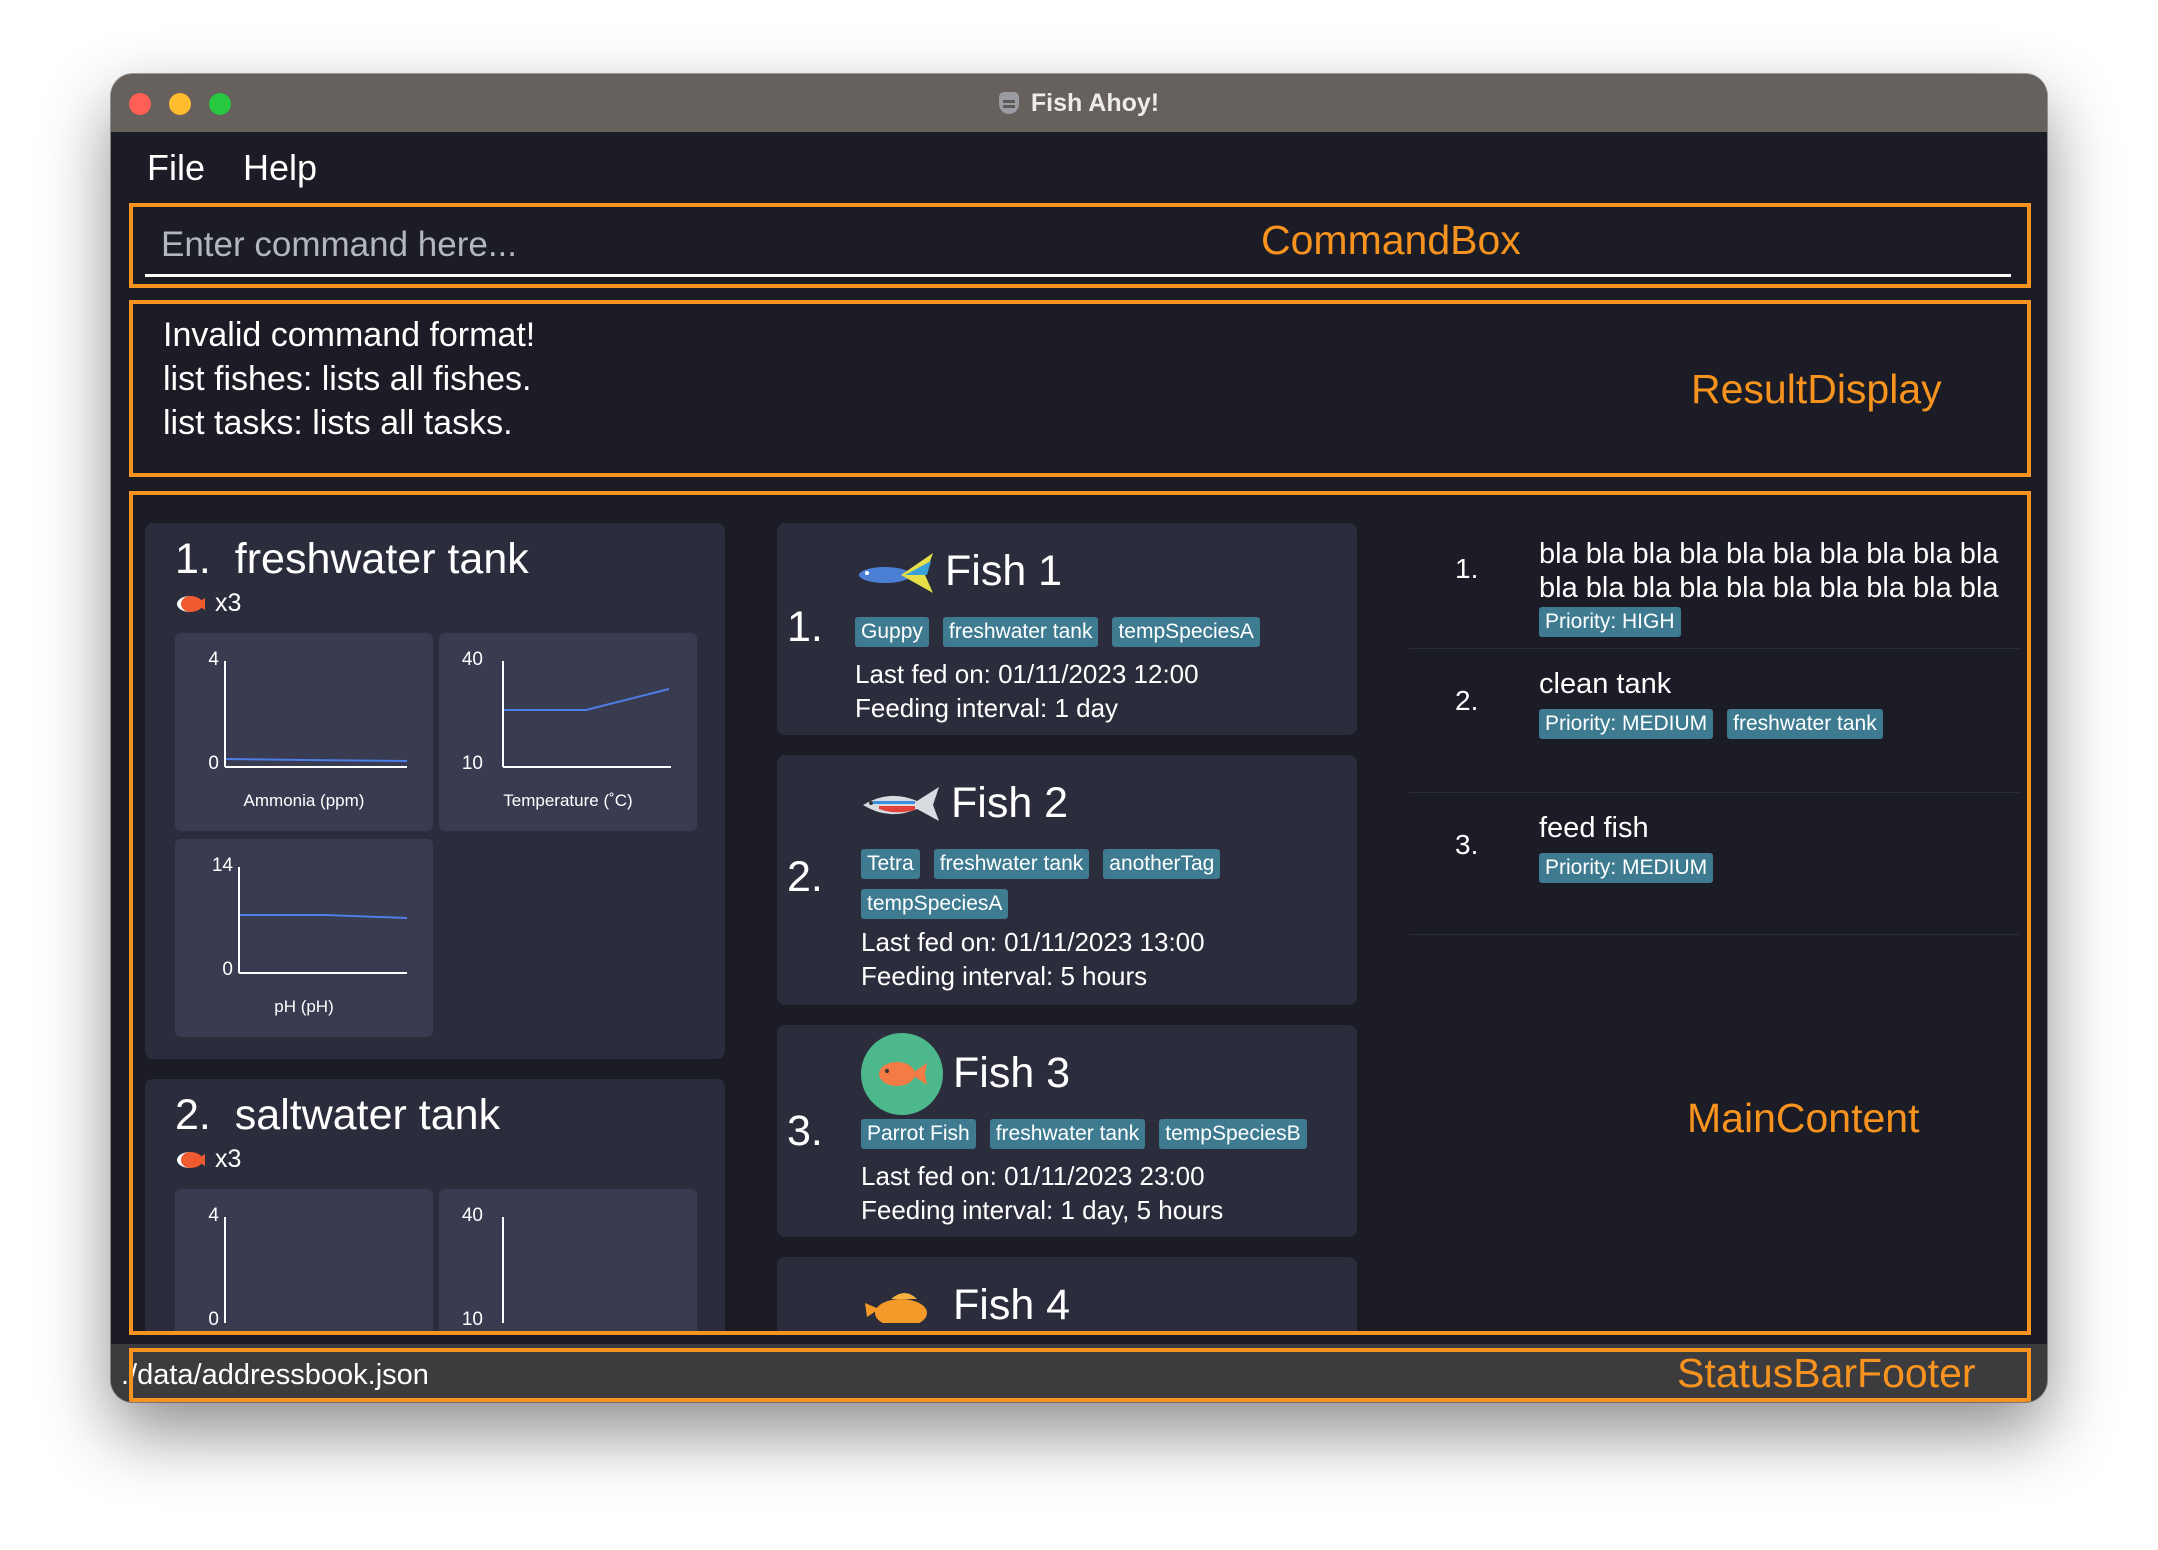 Image resolution: width=2158 pixels, height=1550 pixels. I want to click on goldfish-icon, so click(896, 1308).